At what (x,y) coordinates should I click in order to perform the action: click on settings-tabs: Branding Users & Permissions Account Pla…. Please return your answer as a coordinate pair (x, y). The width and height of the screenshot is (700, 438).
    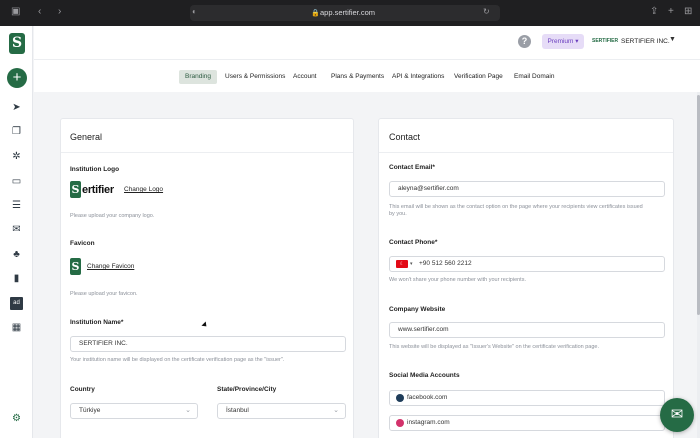
    Looking at the image, I should click on (367, 75).